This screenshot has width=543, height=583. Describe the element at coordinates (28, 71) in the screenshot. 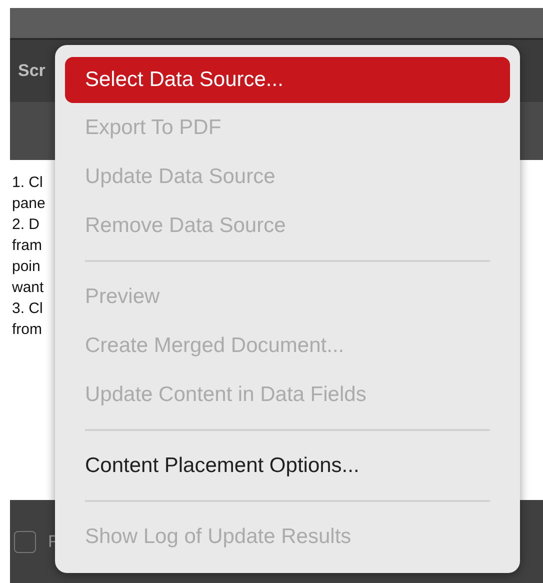

I see `panel-tab: Scr` at that location.